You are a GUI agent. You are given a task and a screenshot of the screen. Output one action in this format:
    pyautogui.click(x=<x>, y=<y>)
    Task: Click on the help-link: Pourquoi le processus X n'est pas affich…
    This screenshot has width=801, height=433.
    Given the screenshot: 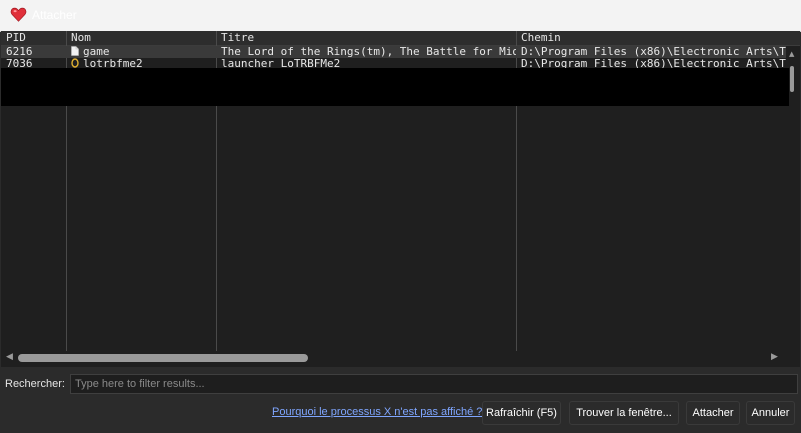 What is the action you would take?
    pyautogui.click(x=377, y=412)
    